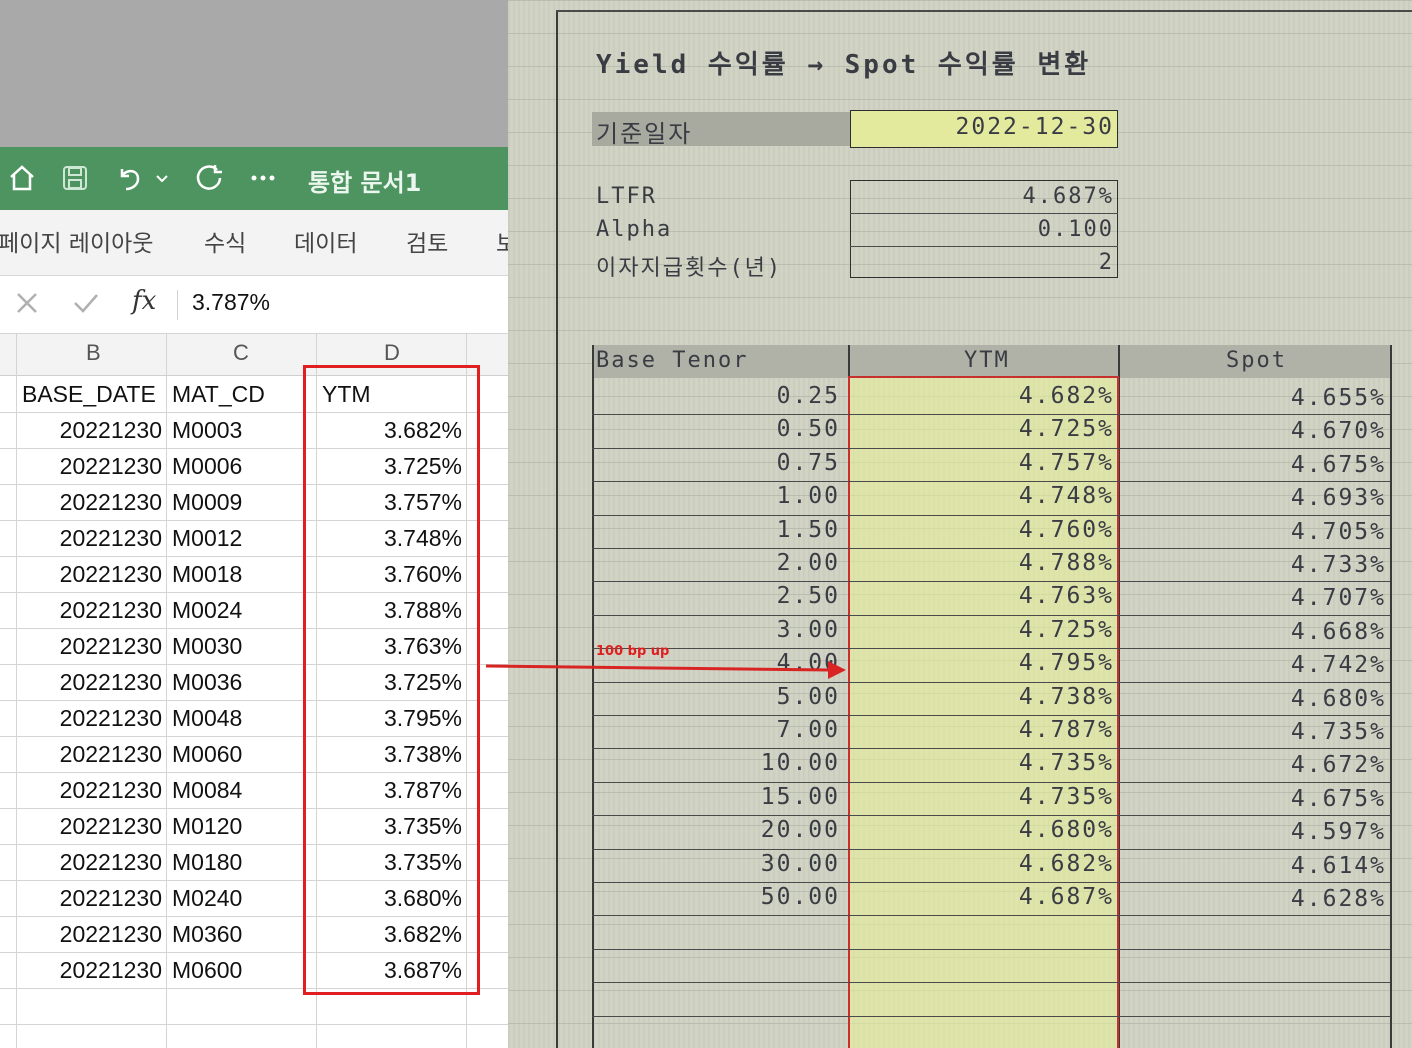  What do you see at coordinates (808, 462) in the screenshot?
I see `tenor-cell: 0.75` at bounding box center [808, 462].